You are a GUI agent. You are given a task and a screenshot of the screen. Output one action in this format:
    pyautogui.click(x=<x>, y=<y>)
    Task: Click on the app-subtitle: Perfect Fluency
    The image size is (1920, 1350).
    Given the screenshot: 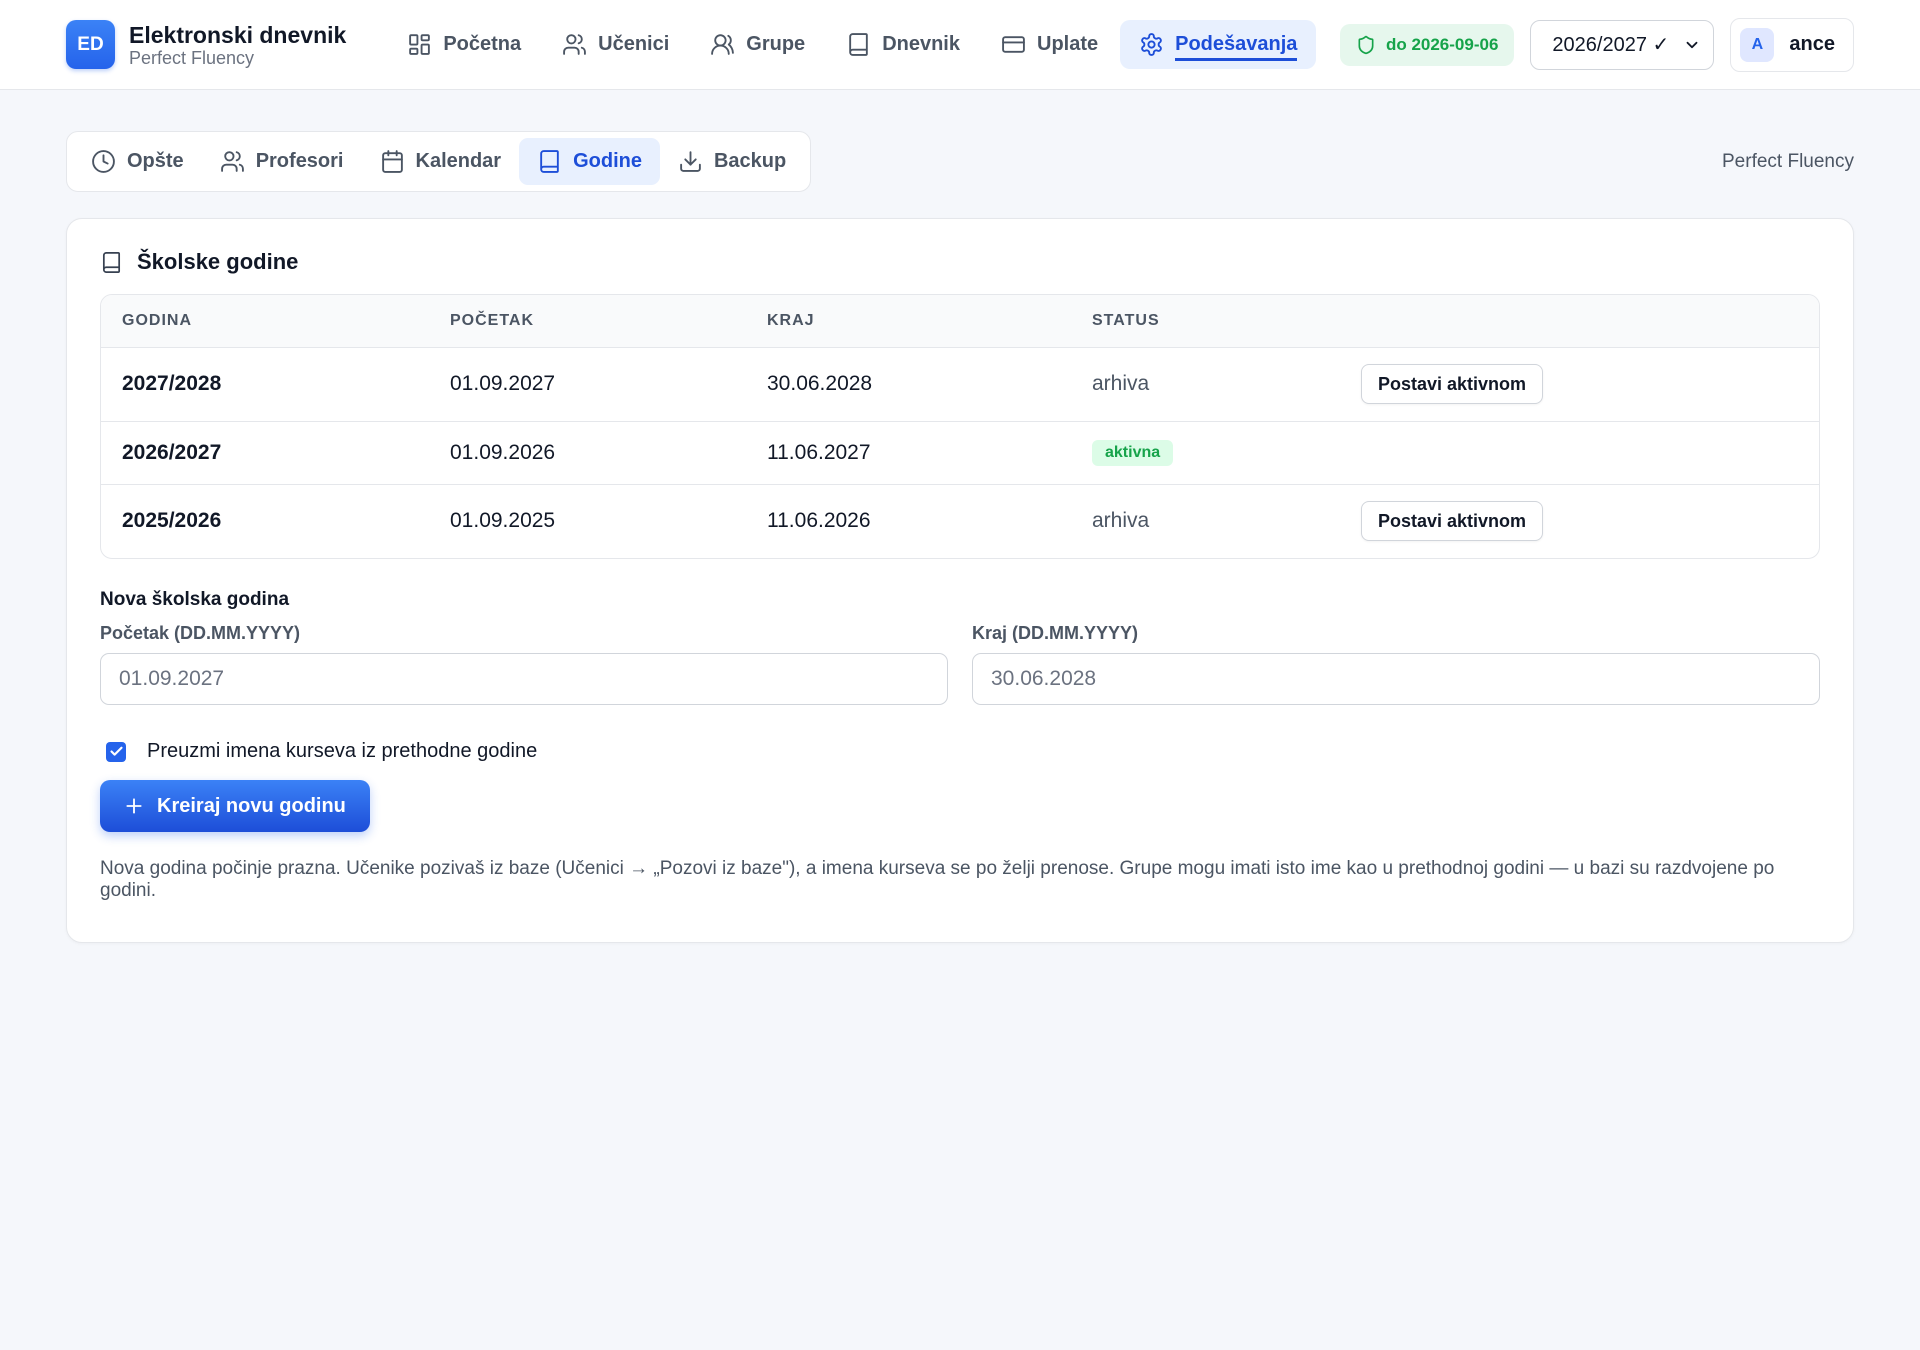 What is the action you would take?
    pyautogui.click(x=192, y=57)
    